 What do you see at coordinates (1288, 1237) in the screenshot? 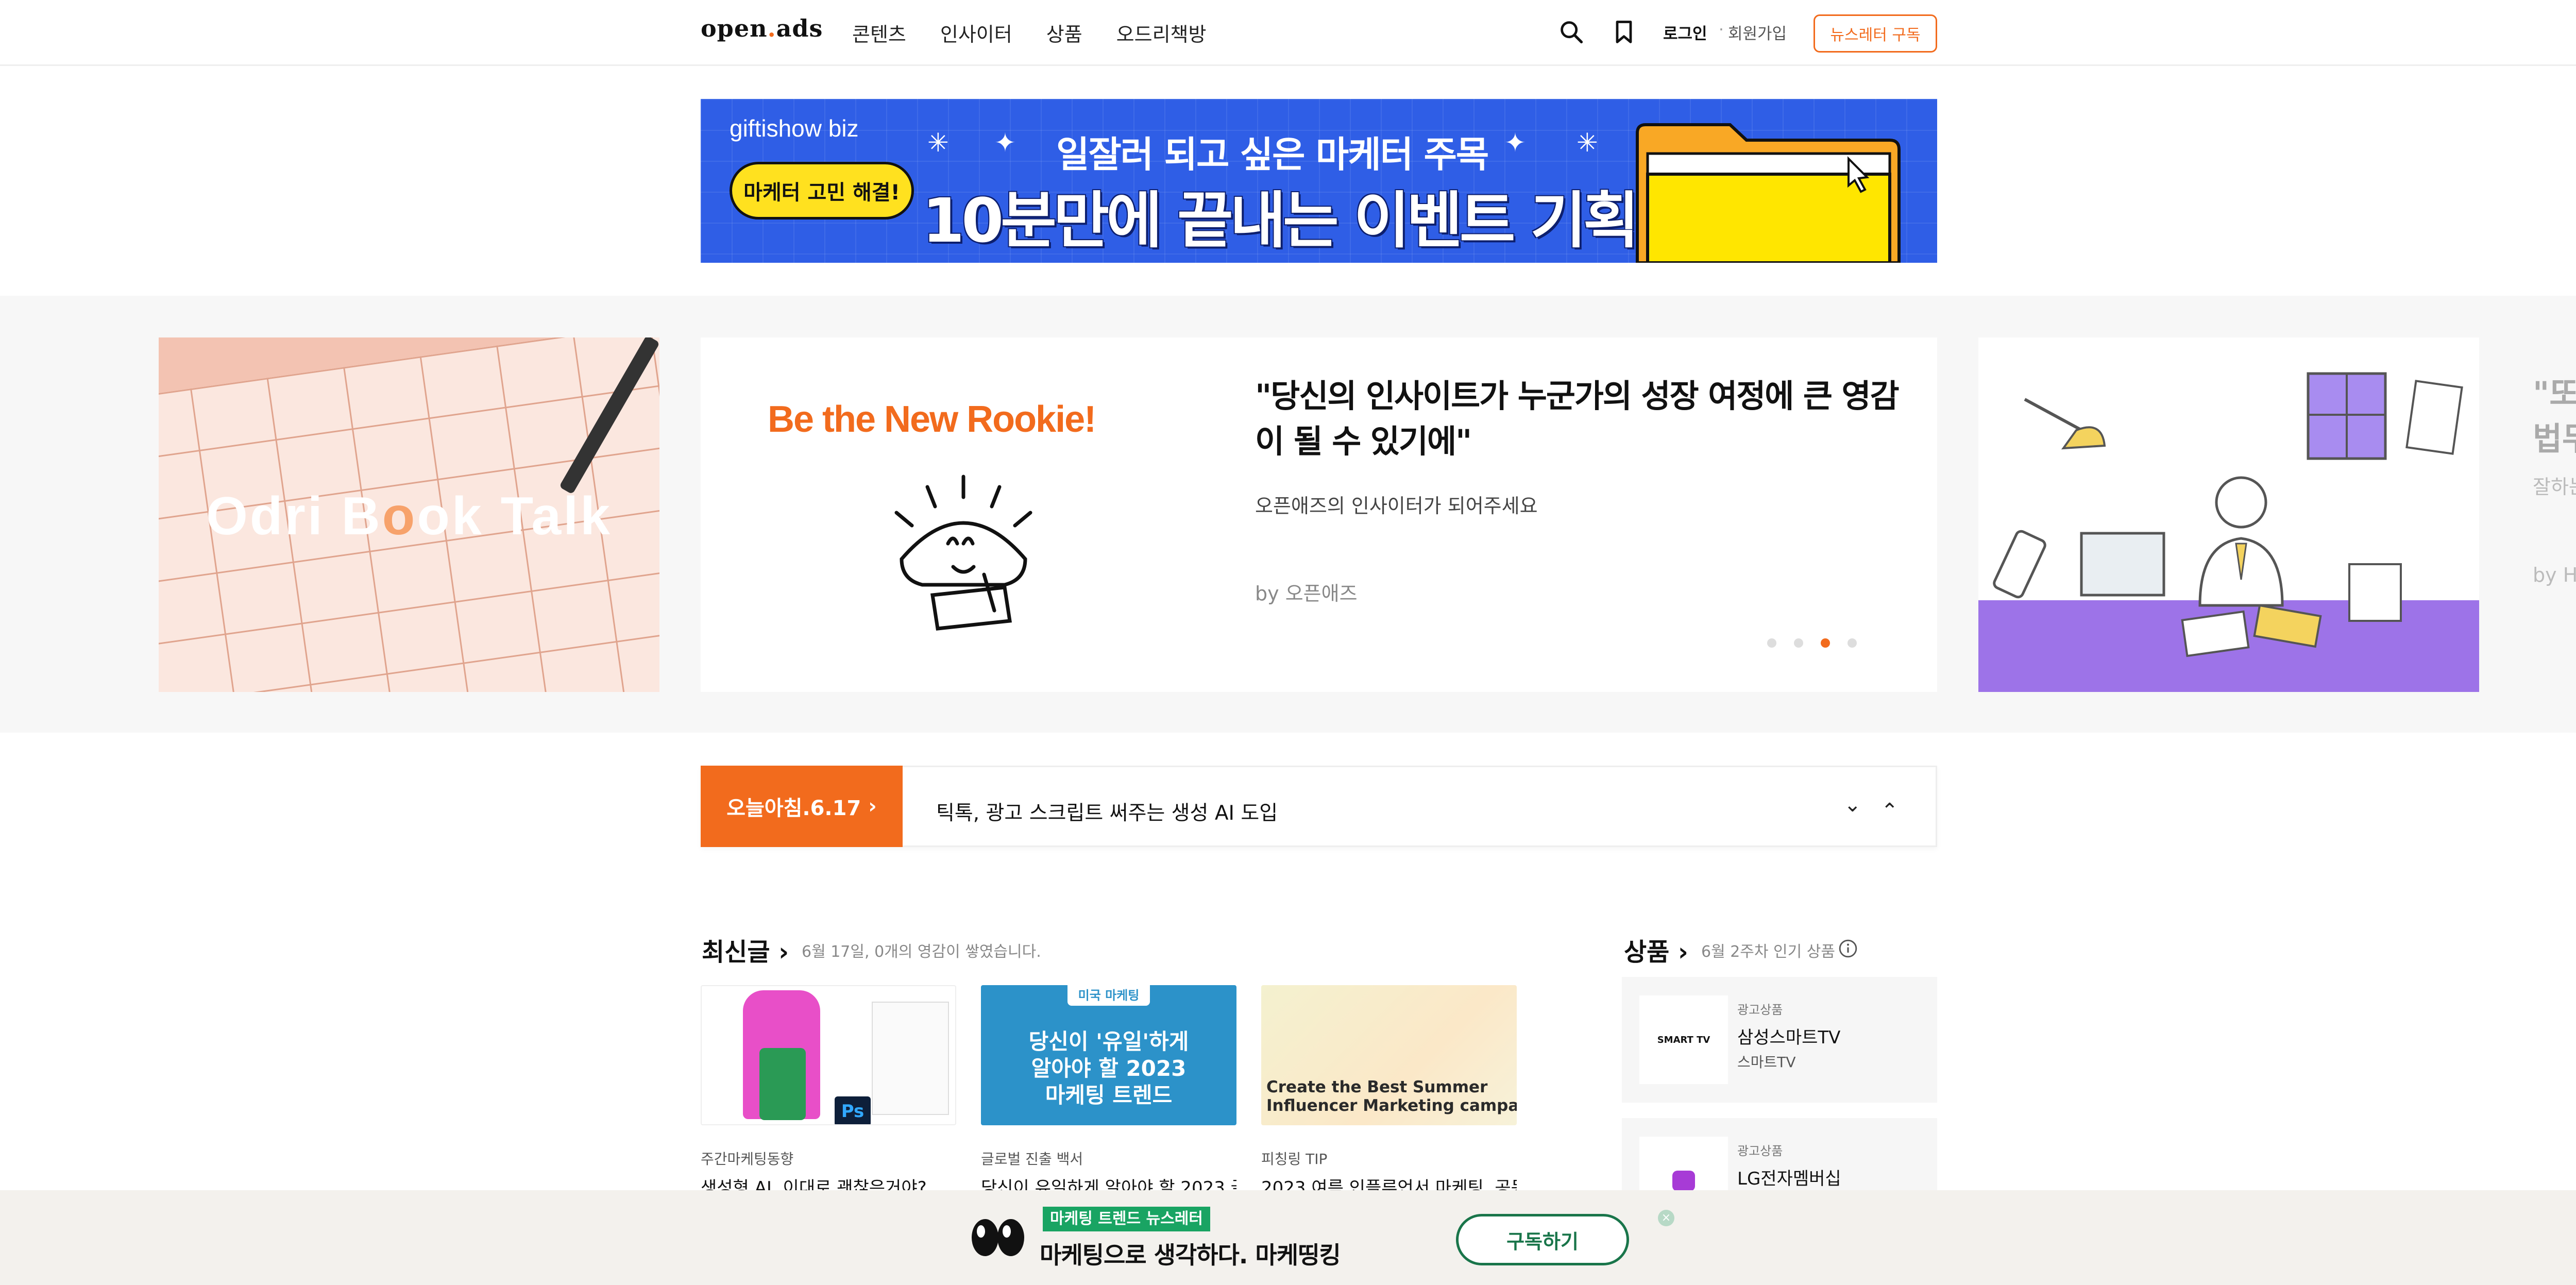
I see `newsletter-bar: 마케팅 트렌드 뉴스레터 마케팅으로 생각하다. 마케띵킹 구독하기 ×` at bounding box center [1288, 1237].